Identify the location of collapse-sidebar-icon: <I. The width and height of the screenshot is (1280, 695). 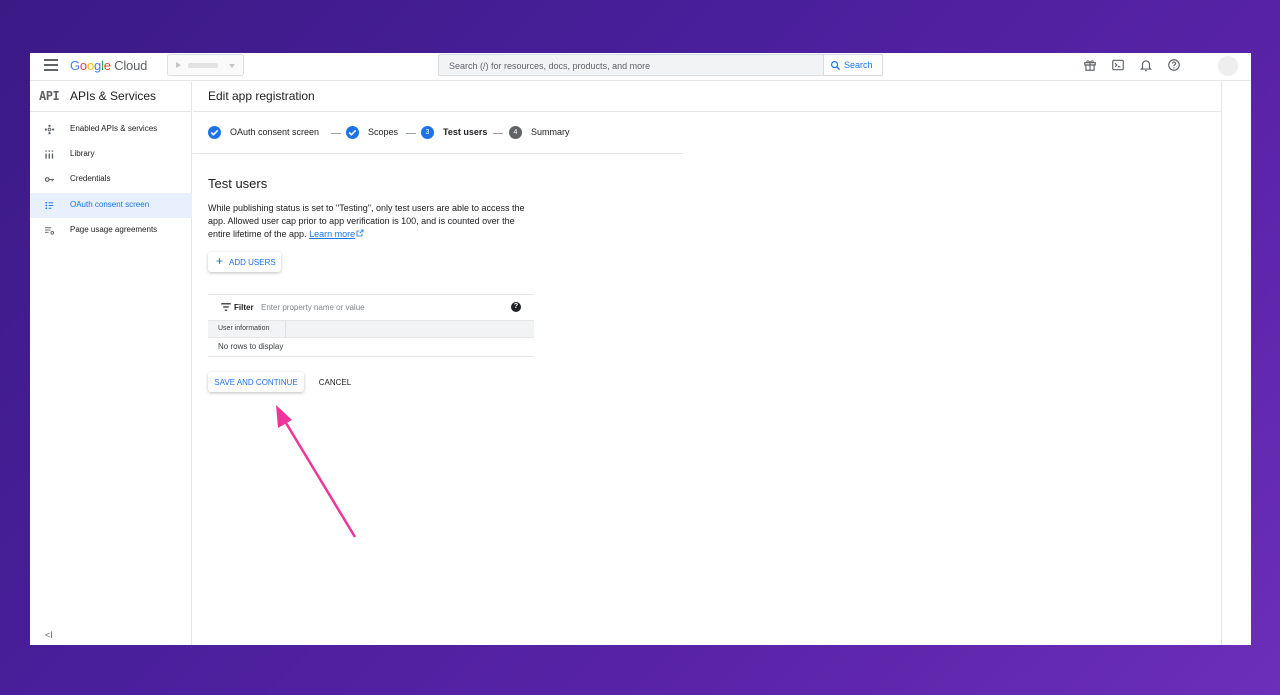
(49, 635).